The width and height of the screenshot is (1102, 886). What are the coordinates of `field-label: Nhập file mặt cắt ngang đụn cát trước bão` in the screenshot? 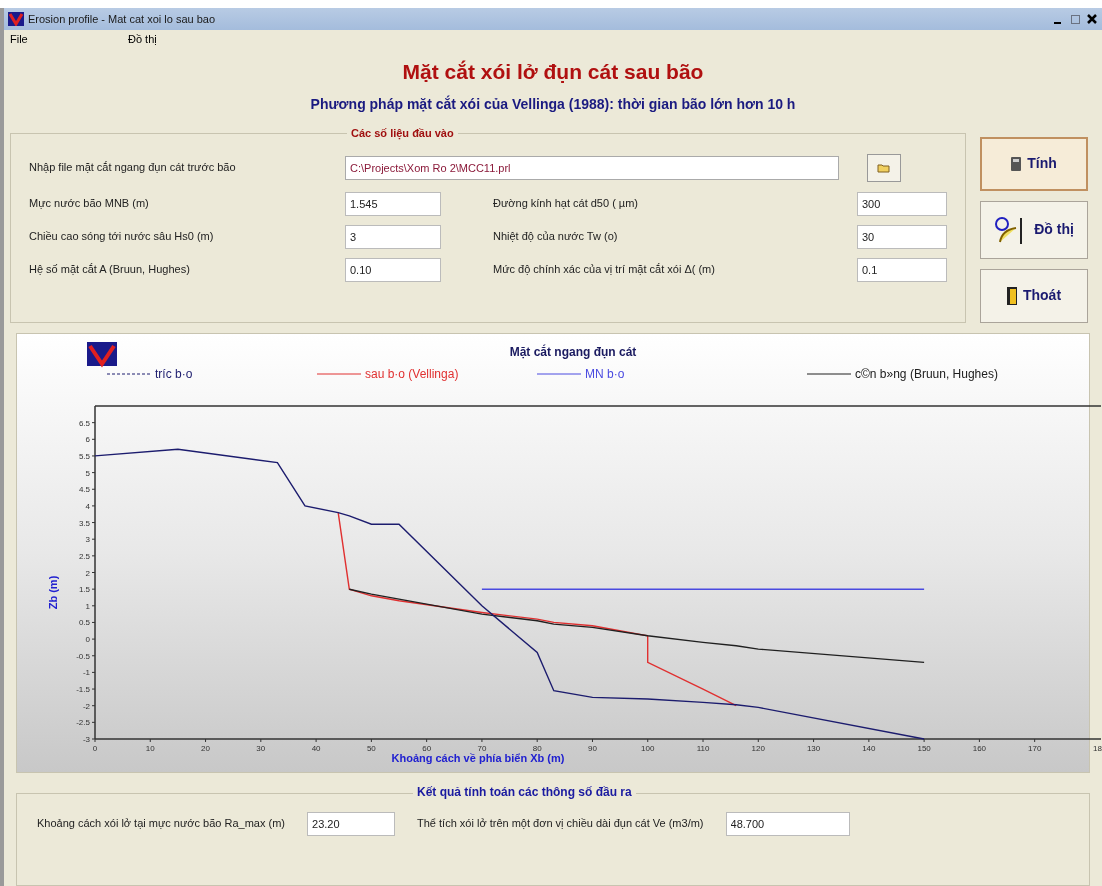 It's located at (133, 168).